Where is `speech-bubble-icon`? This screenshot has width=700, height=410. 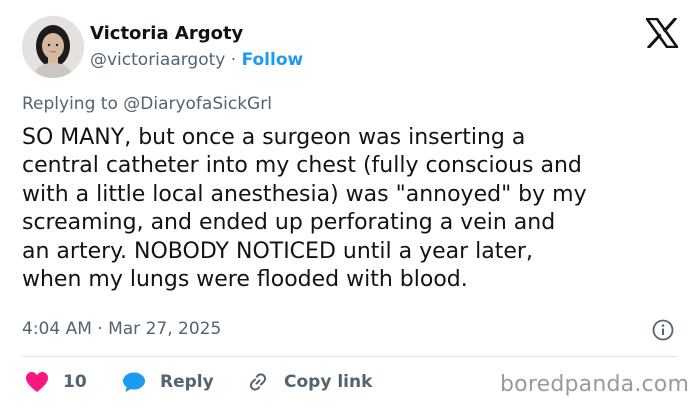
speech-bubble-icon is located at coordinates (134, 382).